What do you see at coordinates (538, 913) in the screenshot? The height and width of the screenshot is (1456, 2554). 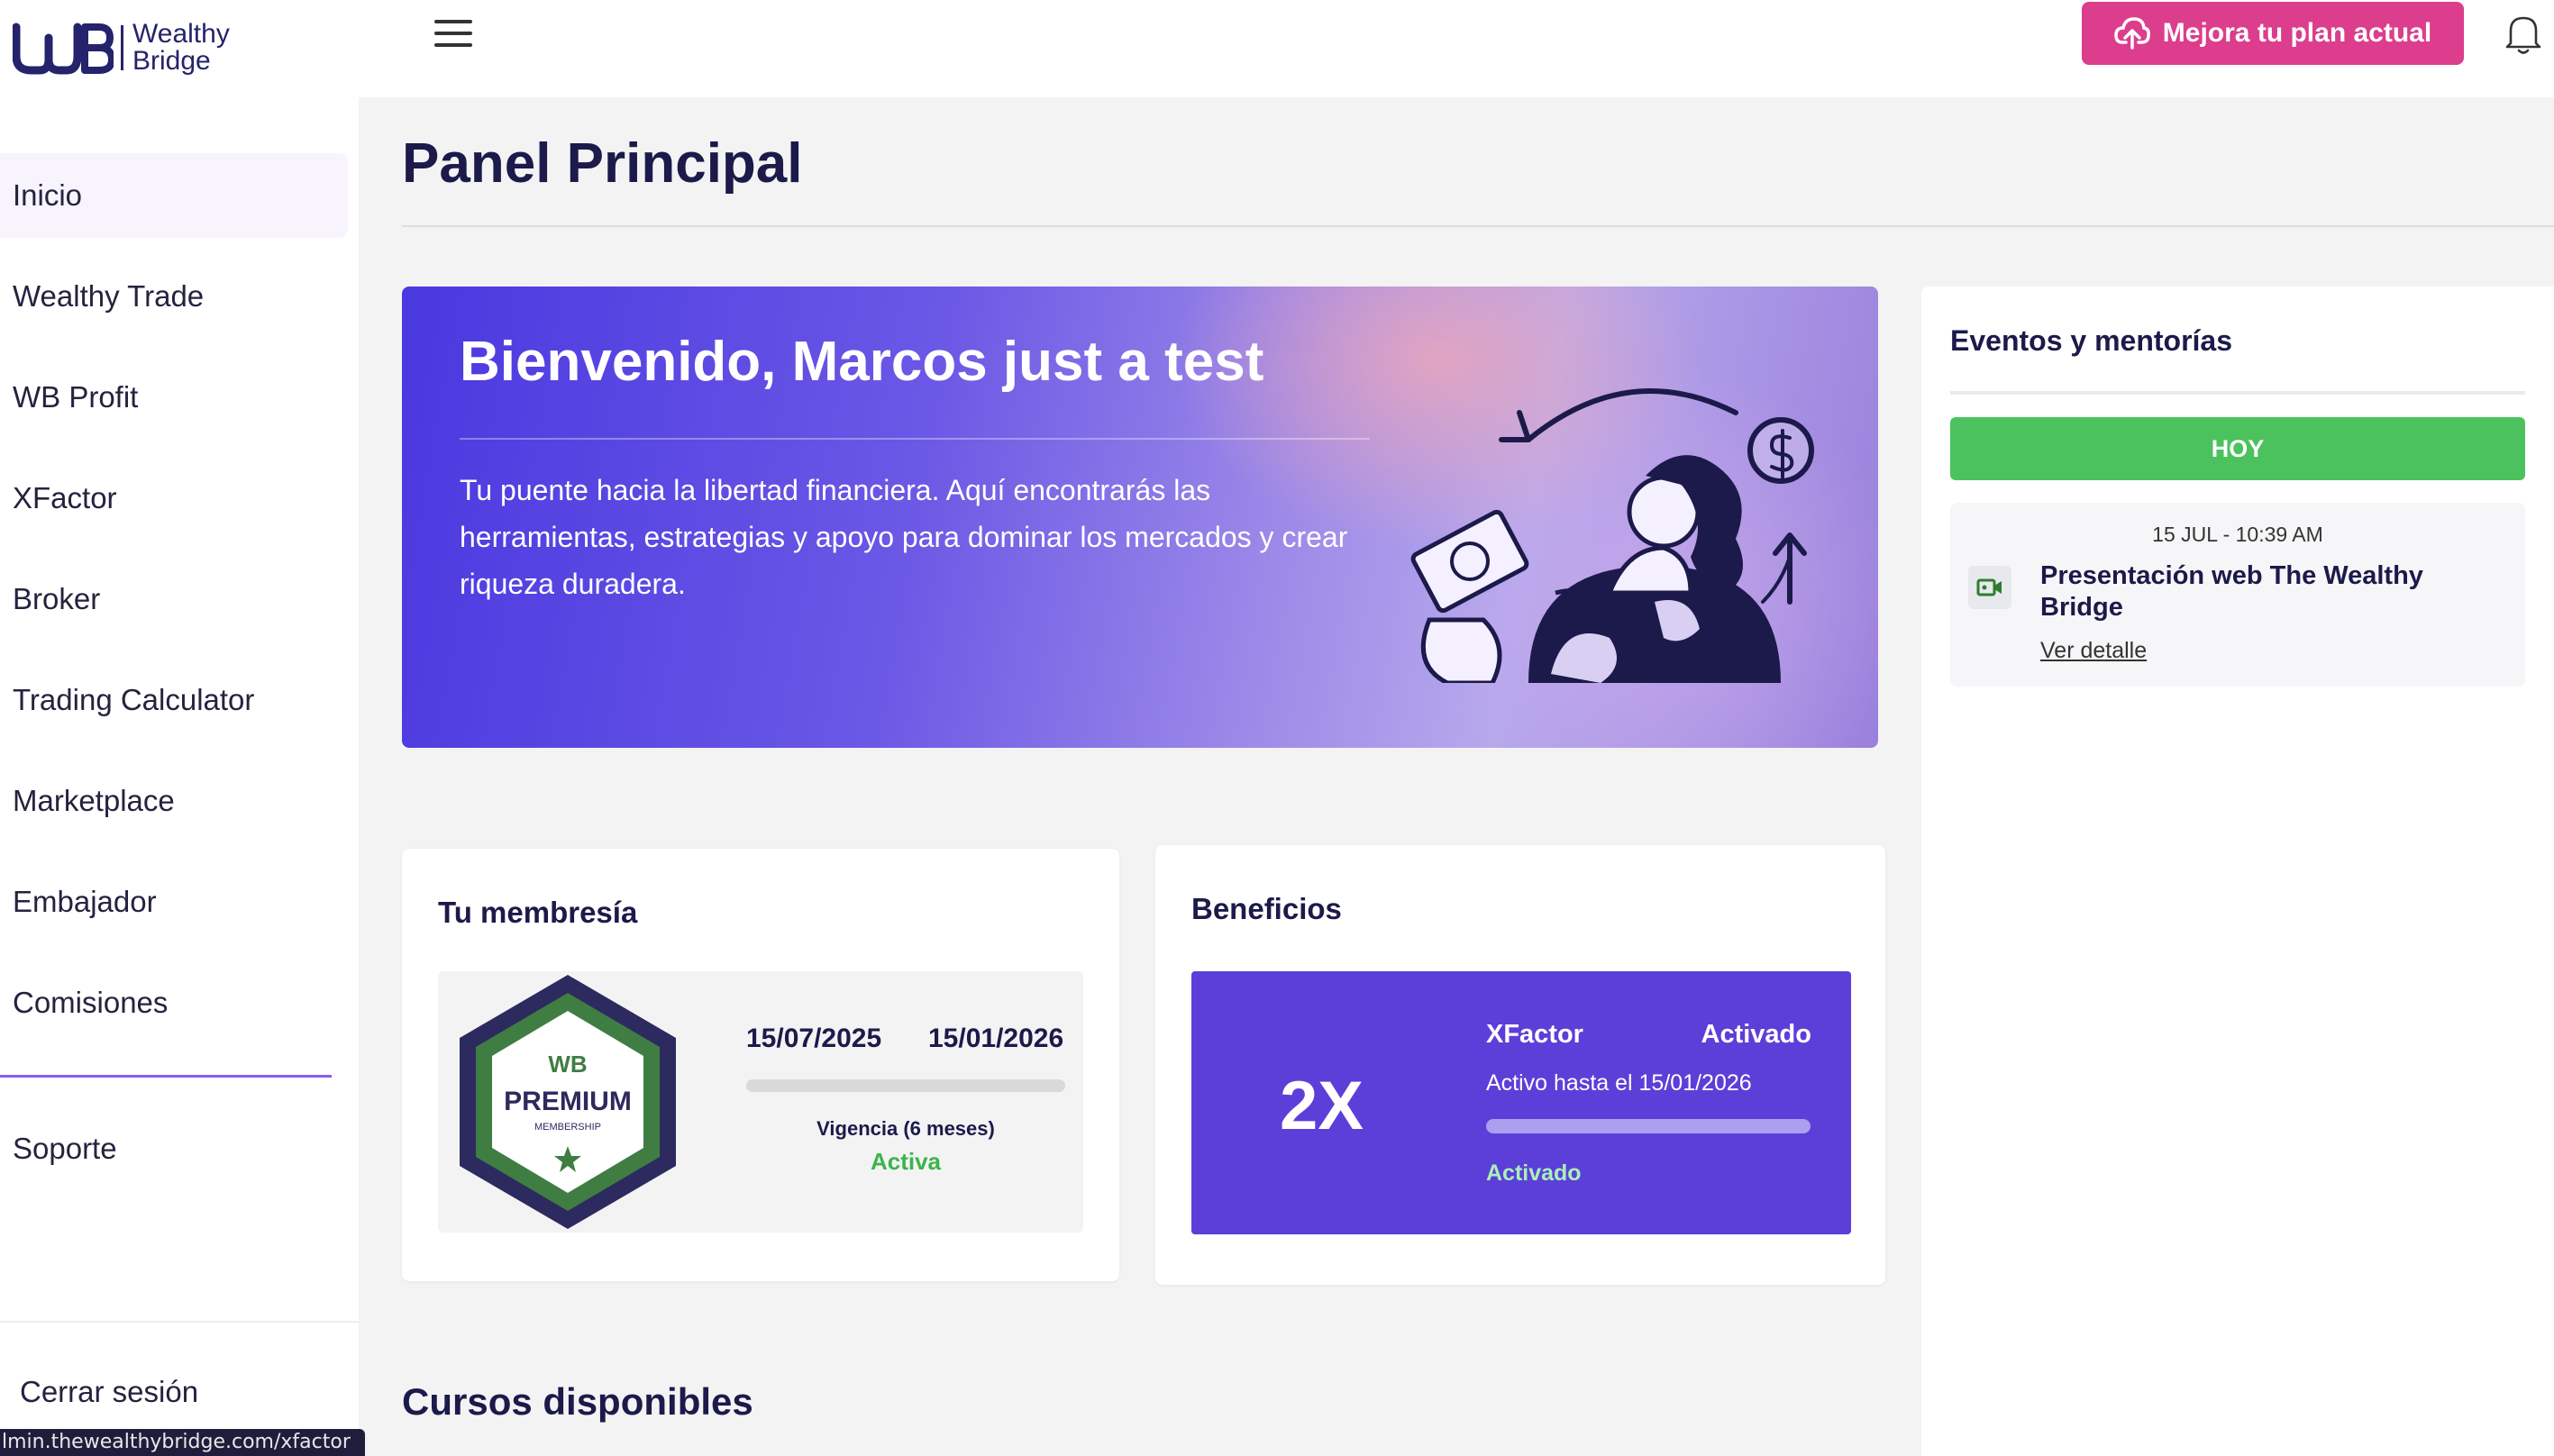 I see `membership-title: Tu membresía` at bounding box center [538, 913].